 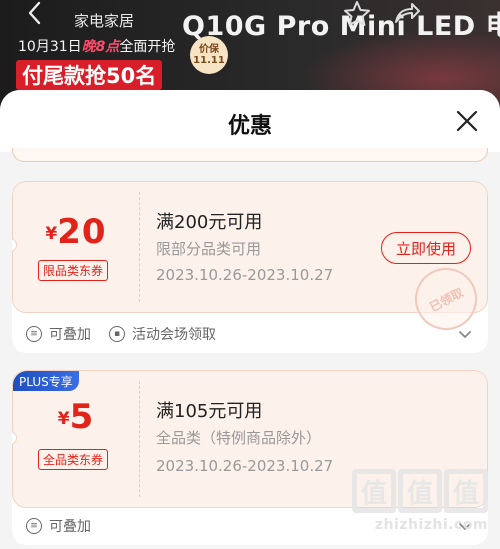 I want to click on close-icon, so click(x=467, y=121).